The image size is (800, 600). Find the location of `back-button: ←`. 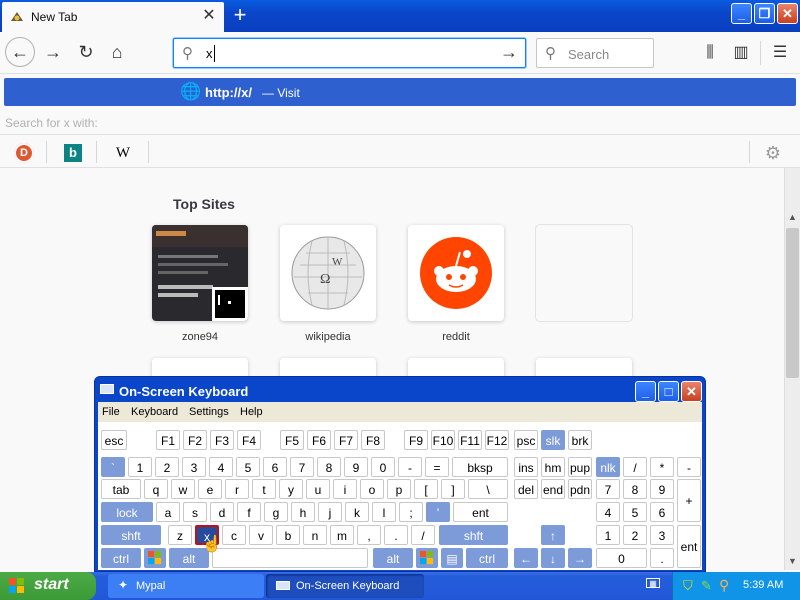

back-button: ← is located at coordinates (20, 52).